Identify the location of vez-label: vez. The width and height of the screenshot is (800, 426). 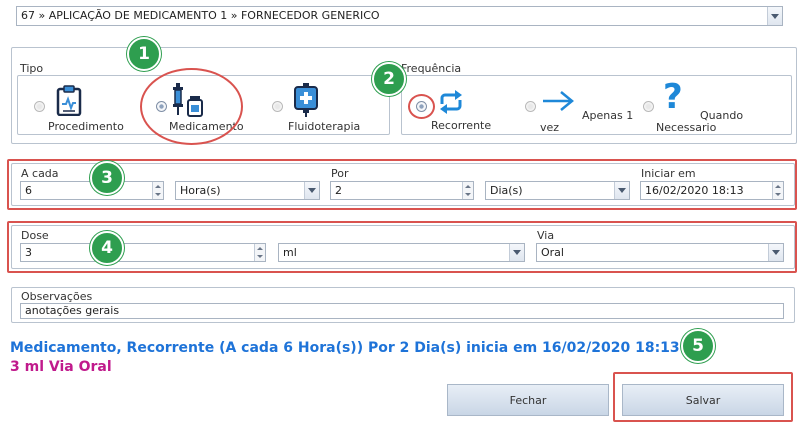
(550, 127).